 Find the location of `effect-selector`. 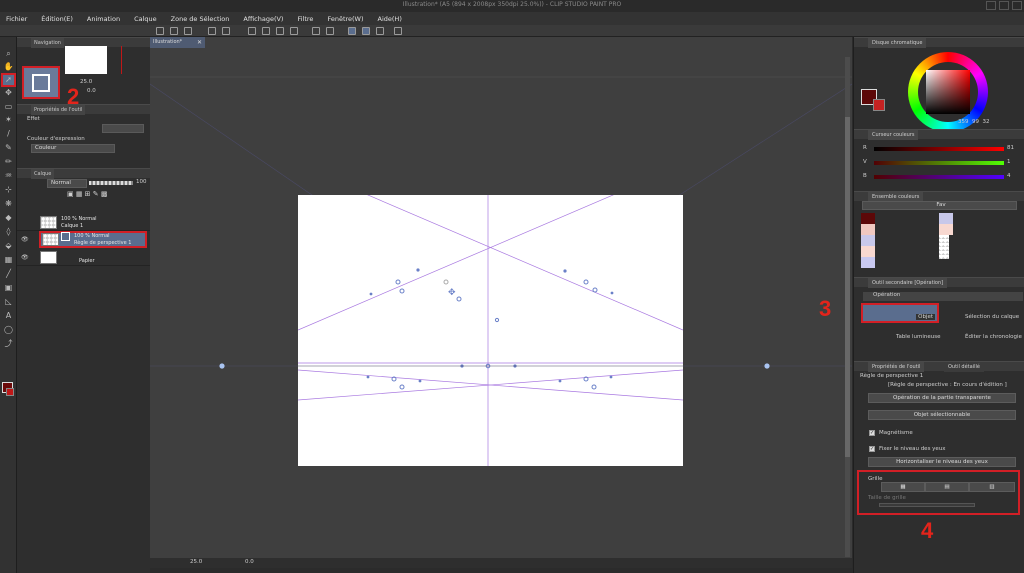

effect-selector is located at coordinates (123, 128).